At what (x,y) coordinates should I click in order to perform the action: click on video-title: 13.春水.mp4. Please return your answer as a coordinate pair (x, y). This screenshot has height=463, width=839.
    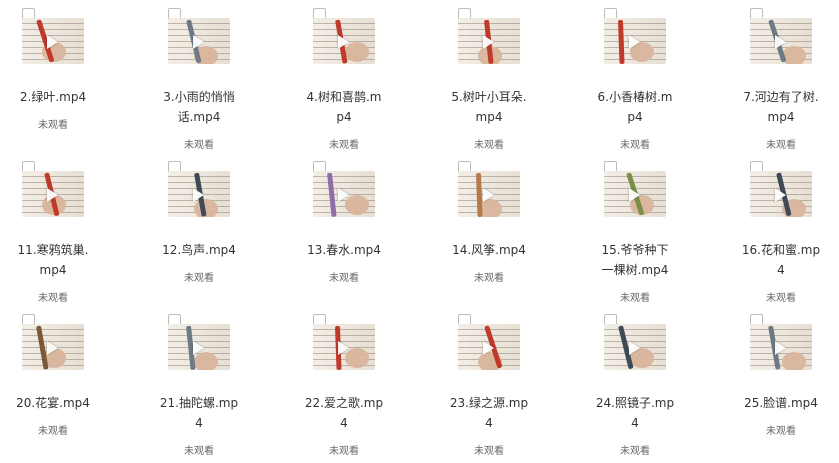
    Looking at the image, I should click on (344, 250).